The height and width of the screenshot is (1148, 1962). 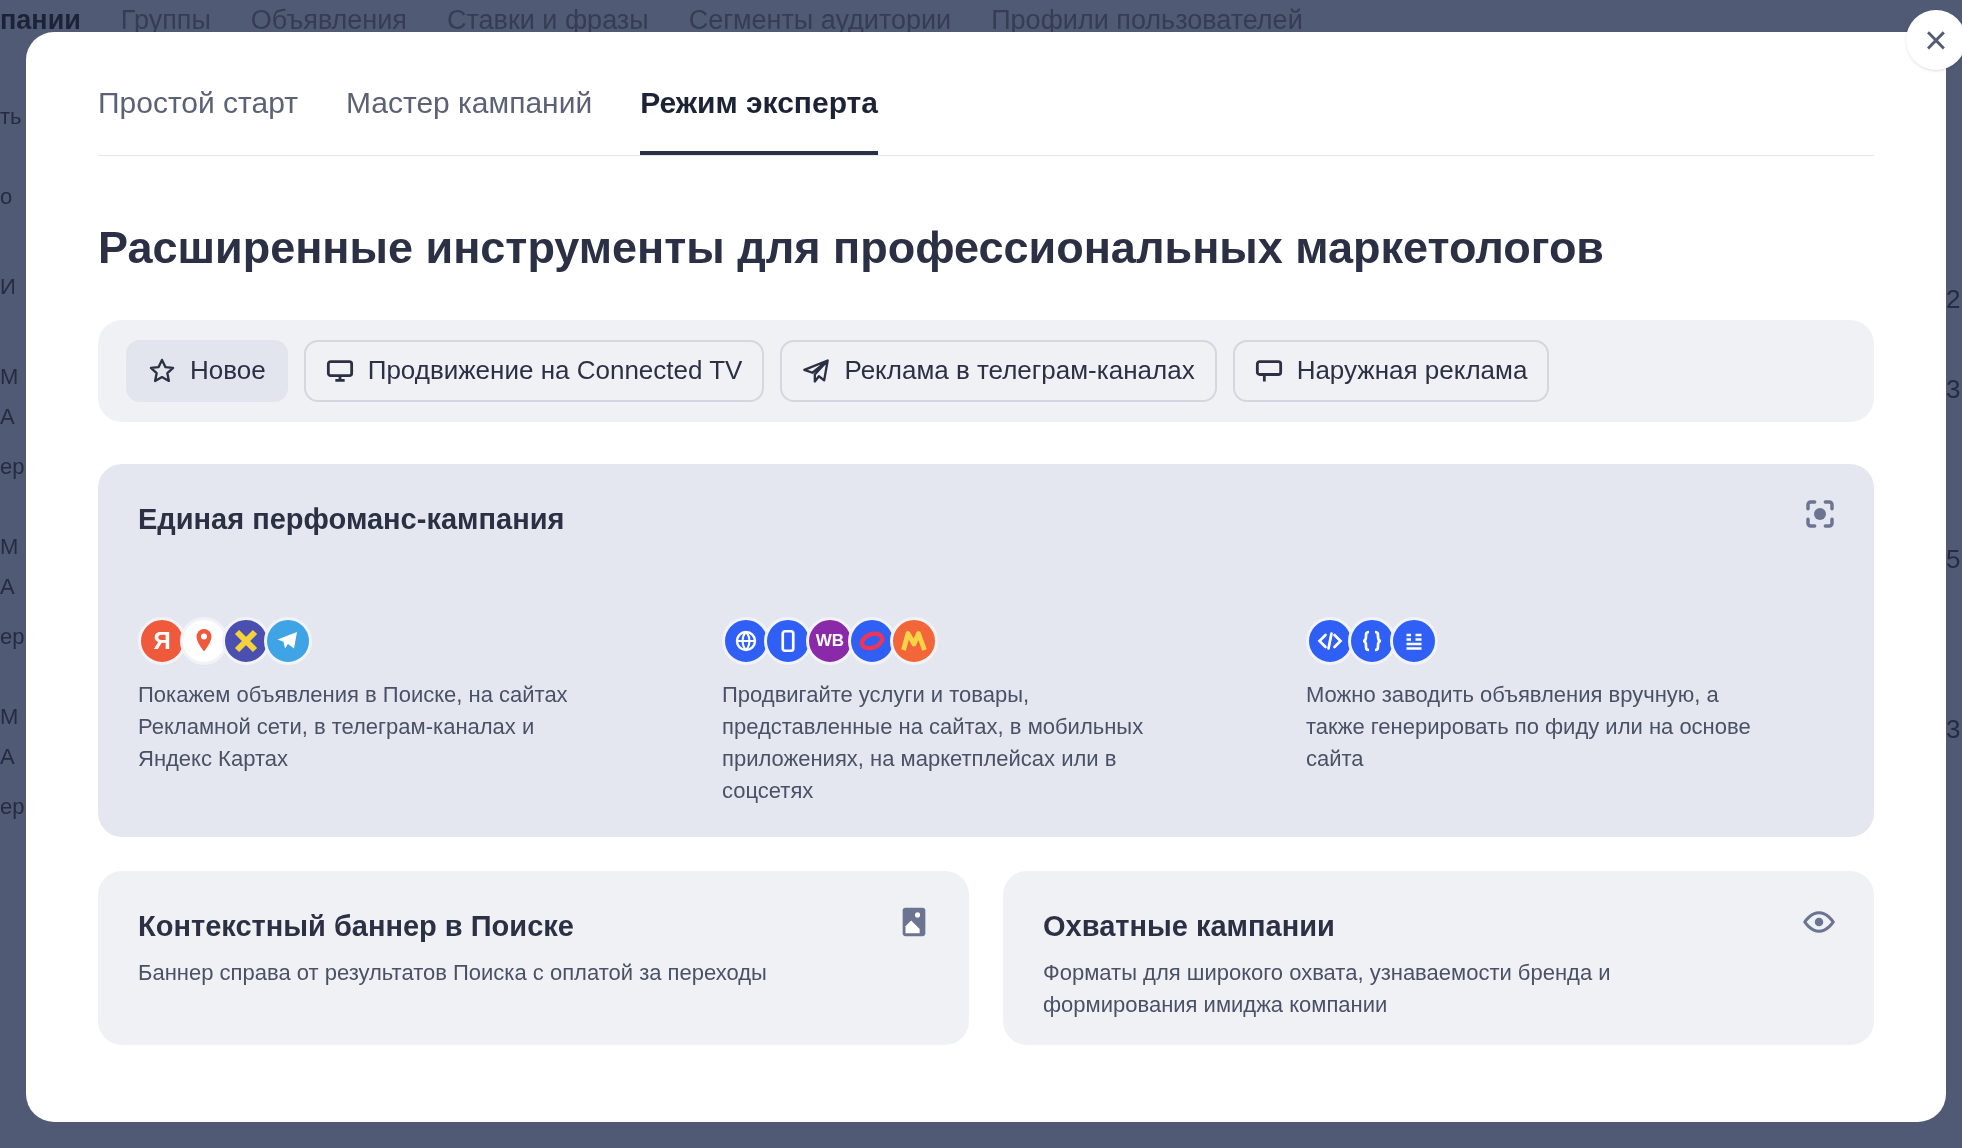 What do you see at coordinates (207, 370) in the screenshot?
I see `filter-chip: Новое` at bounding box center [207, 370].